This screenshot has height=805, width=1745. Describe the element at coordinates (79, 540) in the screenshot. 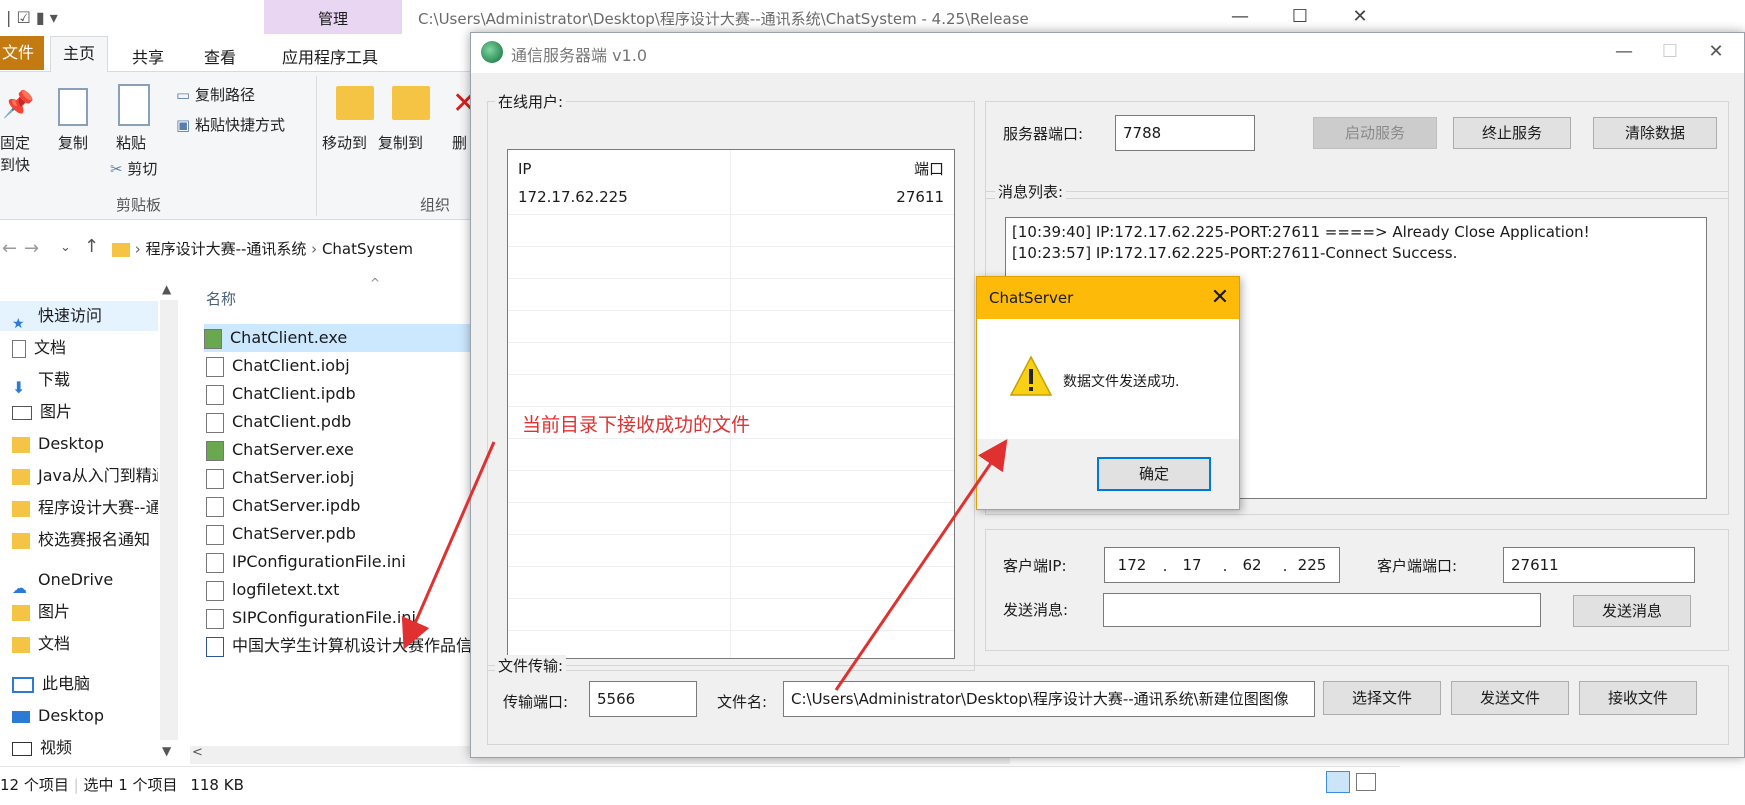

I see `nav-item-notice-folder: 校选赛报名通知` at that location.